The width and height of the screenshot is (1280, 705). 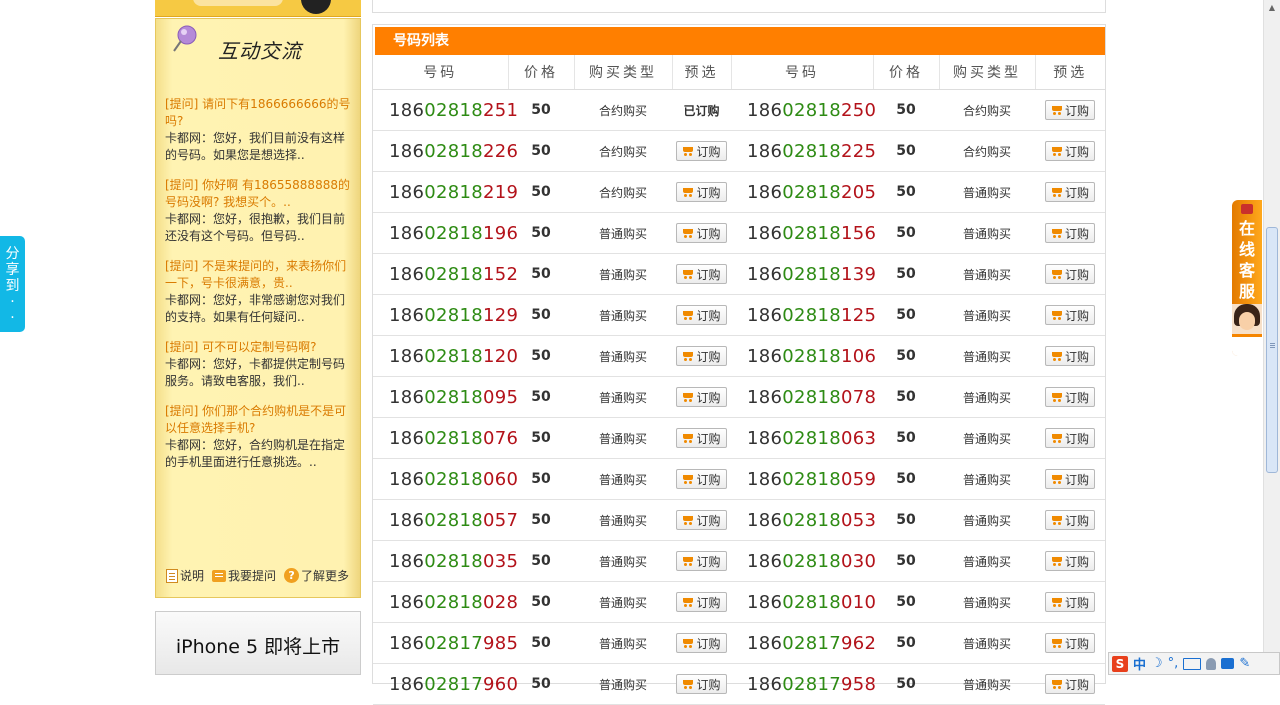 What do you see at coordinates (260, 420) in the screenshot?
I see `qa-question: [提问] 你们那个合约购机是不是可以任意选择手机?` at bounding box center [260, 420].